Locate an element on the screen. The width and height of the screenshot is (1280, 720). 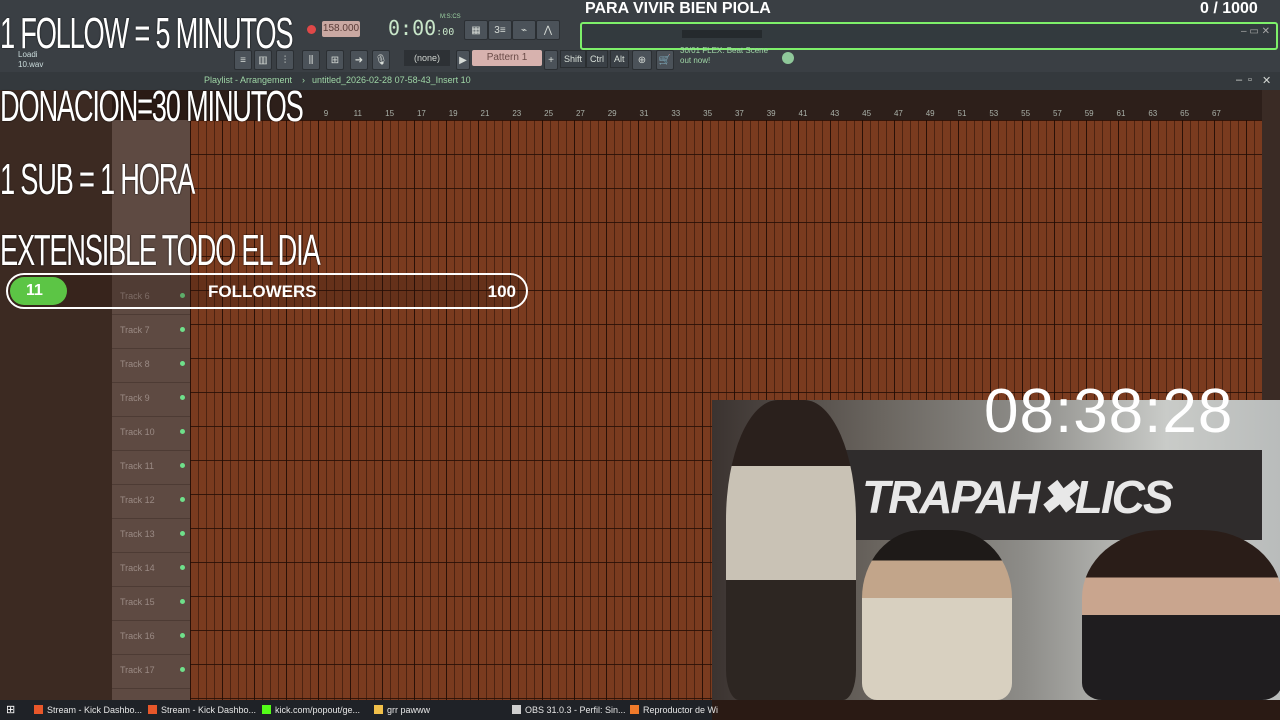
ruler-tick: 27 is located at coordinates (580, 113).